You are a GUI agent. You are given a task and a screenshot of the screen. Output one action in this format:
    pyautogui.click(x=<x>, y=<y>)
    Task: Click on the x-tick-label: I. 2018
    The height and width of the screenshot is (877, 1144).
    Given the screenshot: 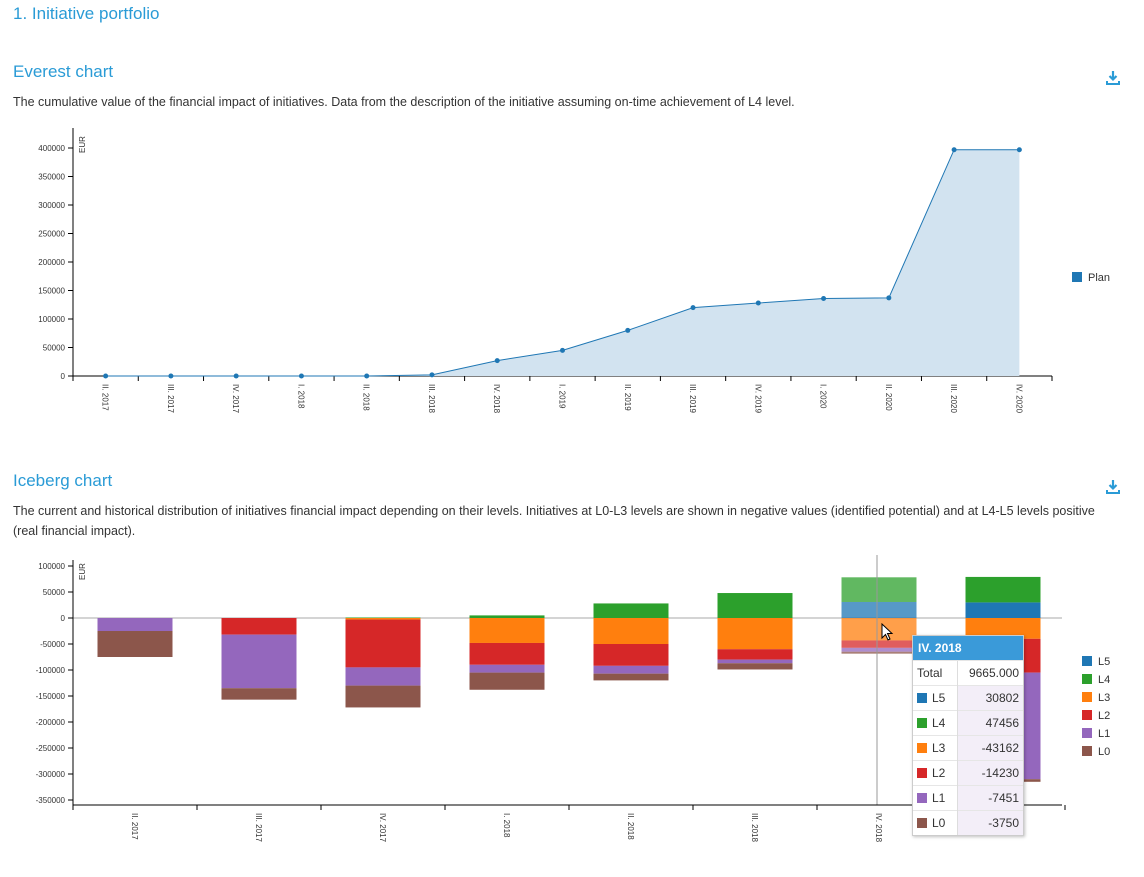 What is the action you would take?
    pyautogui.click(x=506, y=825)
    